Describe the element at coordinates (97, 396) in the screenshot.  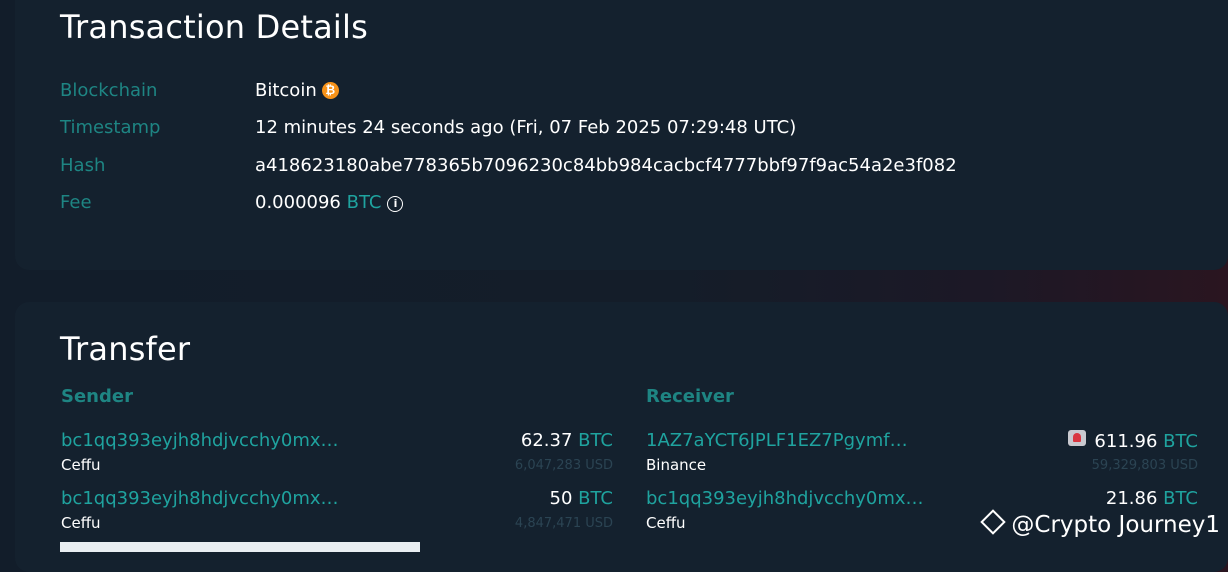
I see `sender-heading: Sender` at that location.